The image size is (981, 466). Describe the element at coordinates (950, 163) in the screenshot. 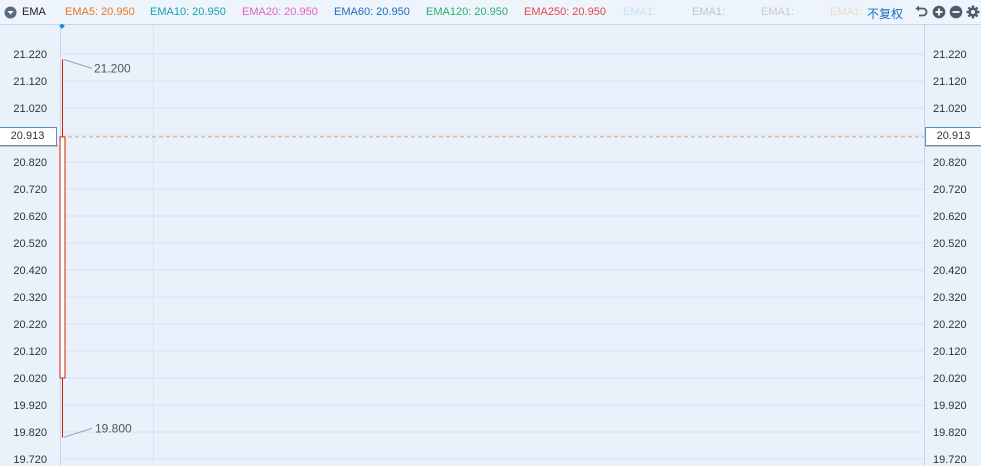

I see `y-tick-label-right: 20.820` at that location.